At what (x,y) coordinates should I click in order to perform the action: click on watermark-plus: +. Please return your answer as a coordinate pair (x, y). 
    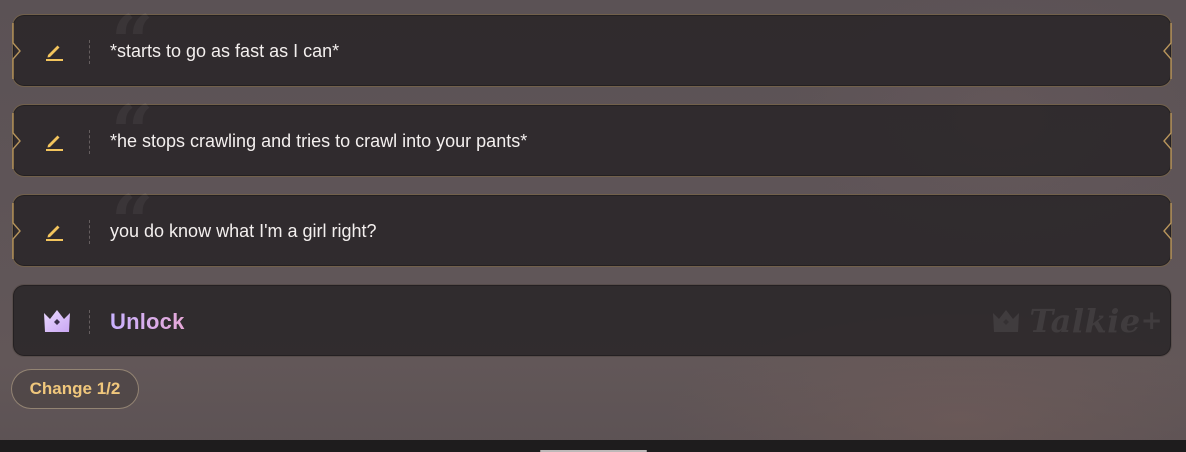
    Looking at the image, I should click on (1151, 321).